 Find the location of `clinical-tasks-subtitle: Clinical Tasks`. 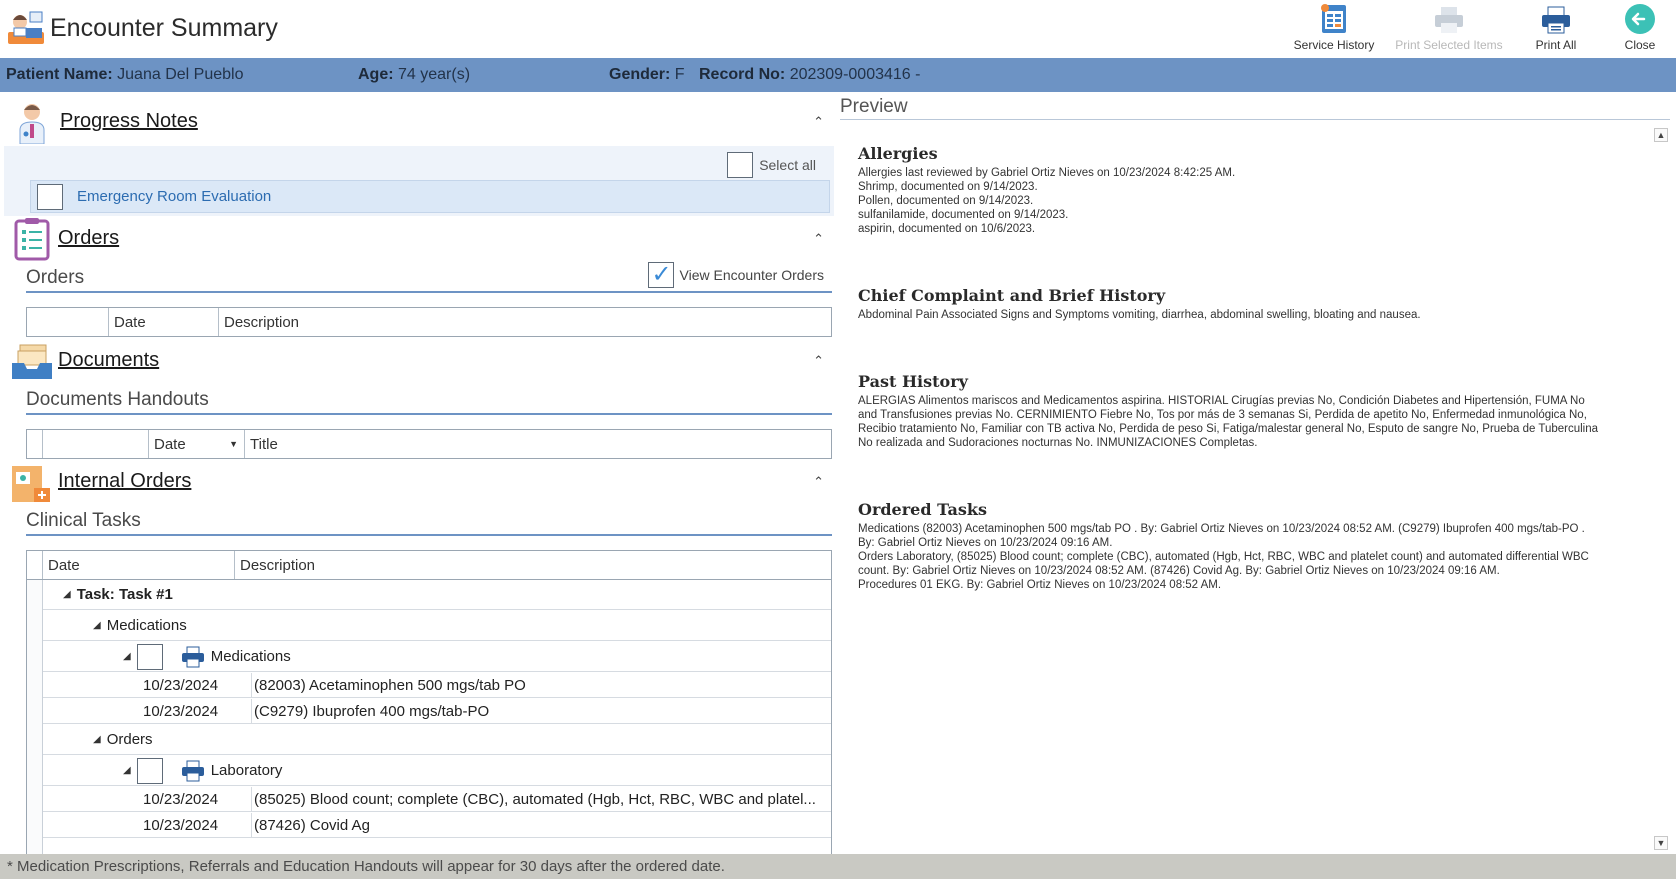

clinical-tasks-subtitle: Clinical Tasks is located at coordinates (83, 520).